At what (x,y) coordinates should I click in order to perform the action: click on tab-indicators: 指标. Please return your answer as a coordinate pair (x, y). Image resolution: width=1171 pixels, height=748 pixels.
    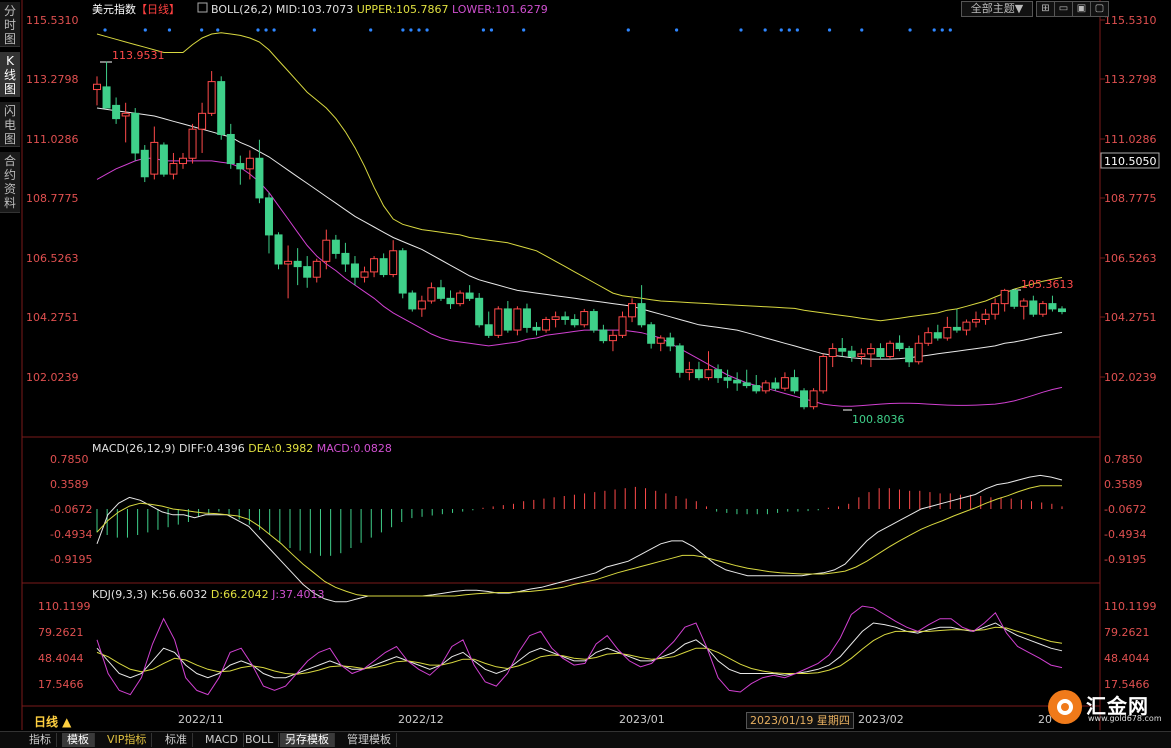
    Looking at the image, I should click on (40, 740).